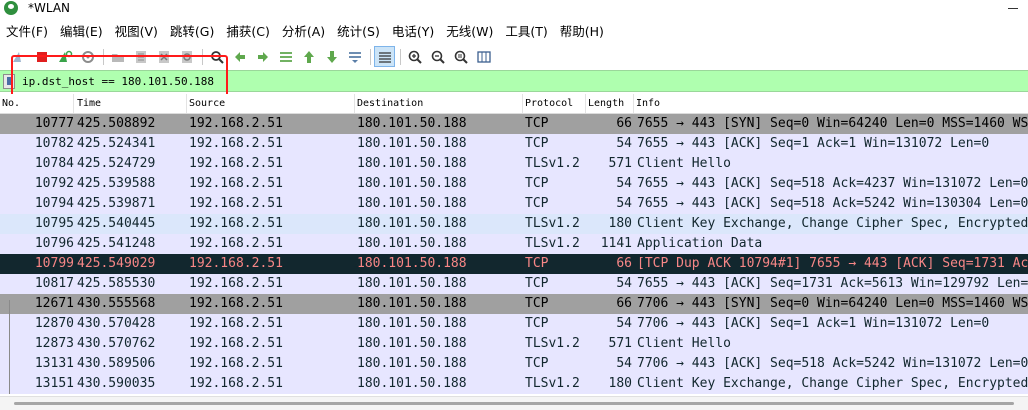 Image resolution: width=1028 pixels, height=410 pixels. I want to click on menu-tools: 工具(T), so click(526, 32).